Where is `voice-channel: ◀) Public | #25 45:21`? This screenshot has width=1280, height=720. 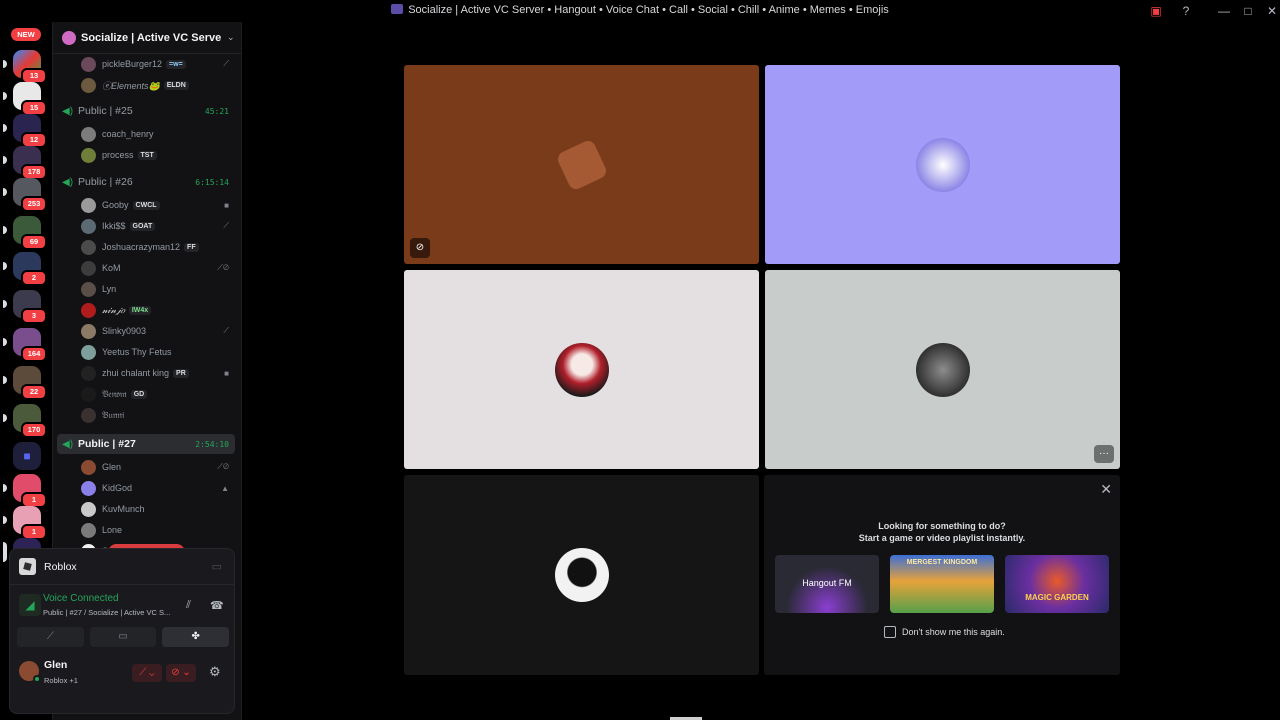 voice-channel: ◀) Public | #25 45:21 is located at coordinates (146, 111).